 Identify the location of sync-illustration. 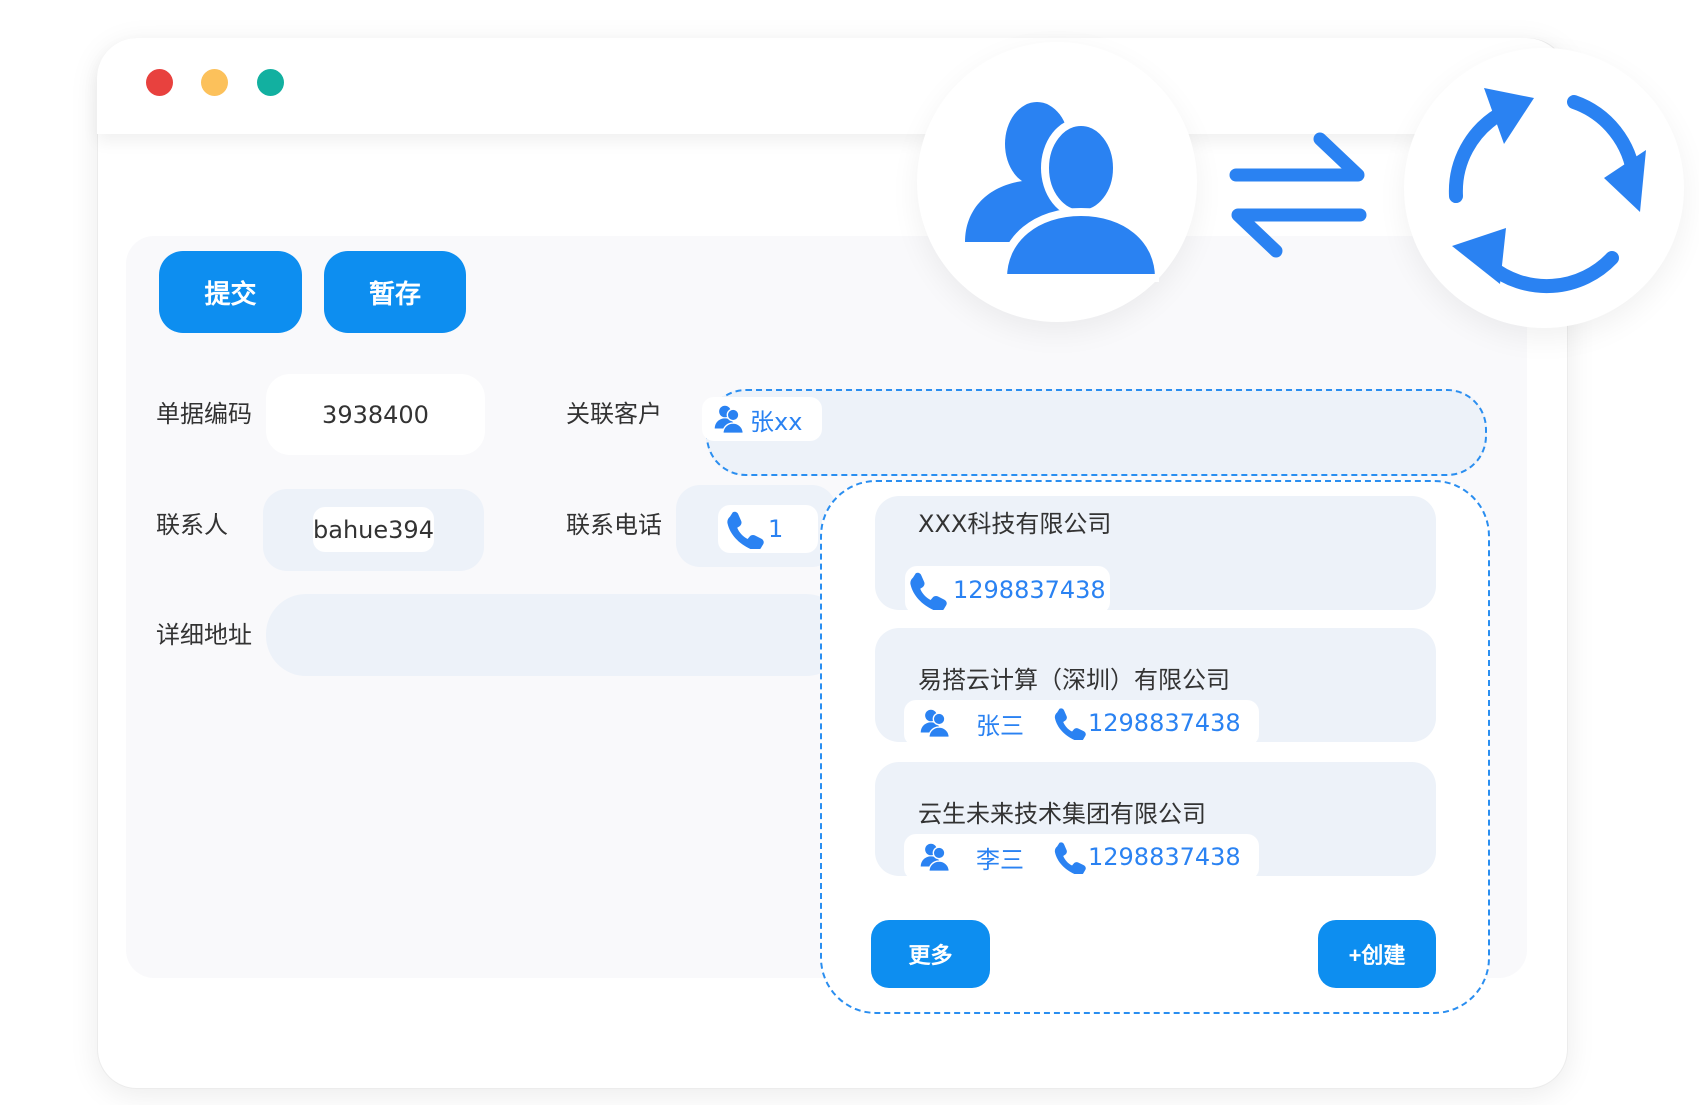
(1544, 188).